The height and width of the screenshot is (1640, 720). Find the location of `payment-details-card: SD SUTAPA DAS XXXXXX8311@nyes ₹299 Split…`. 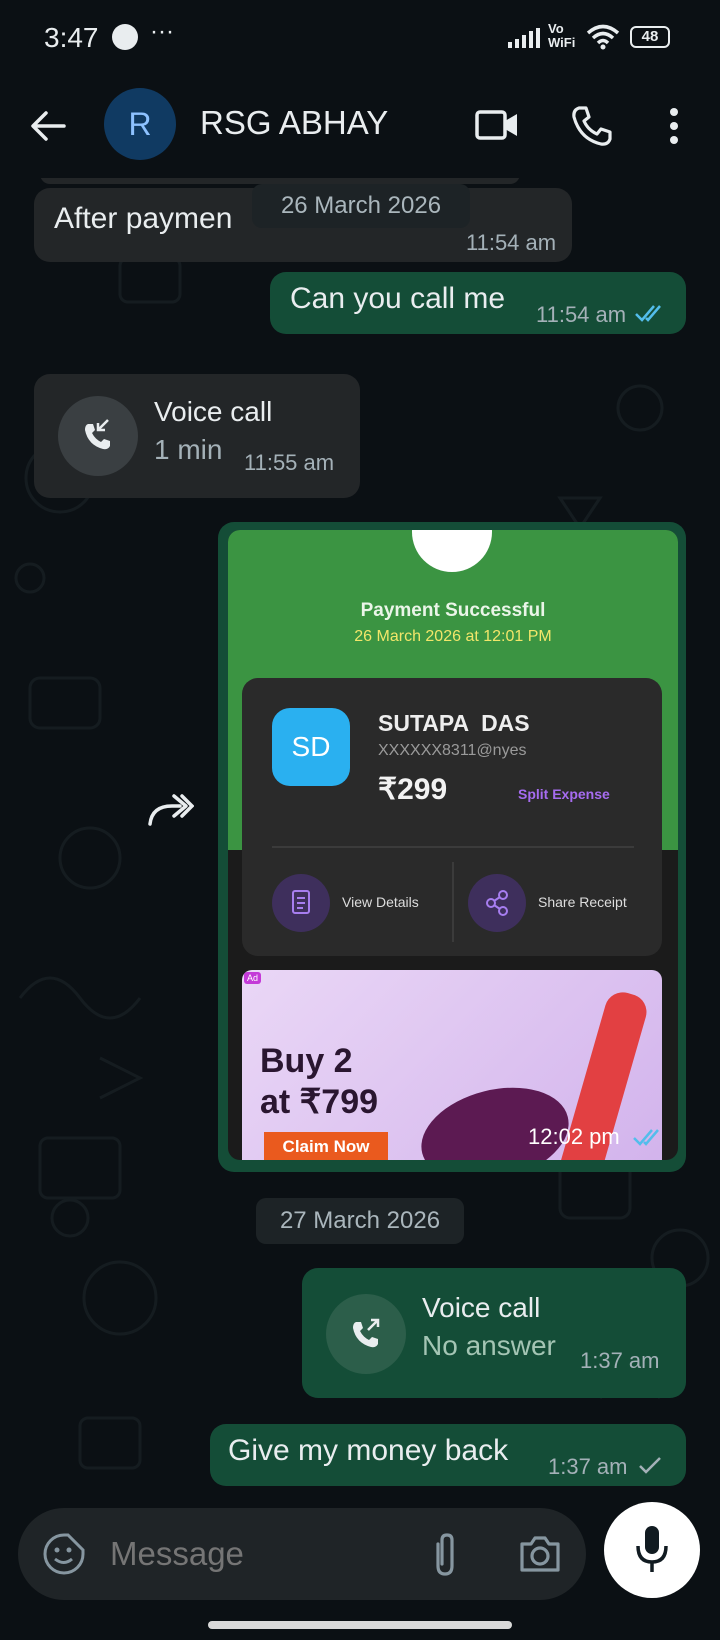

payment-details-card: SD SUTAPA DAS XXXXXX8311@nyes ₹299 Split… is located at coordinates (452, 817).